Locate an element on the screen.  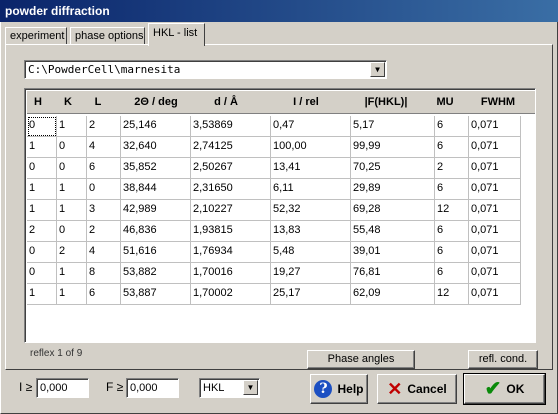
cell-i-rel: 25,17 is located at coordinates (311, 294).